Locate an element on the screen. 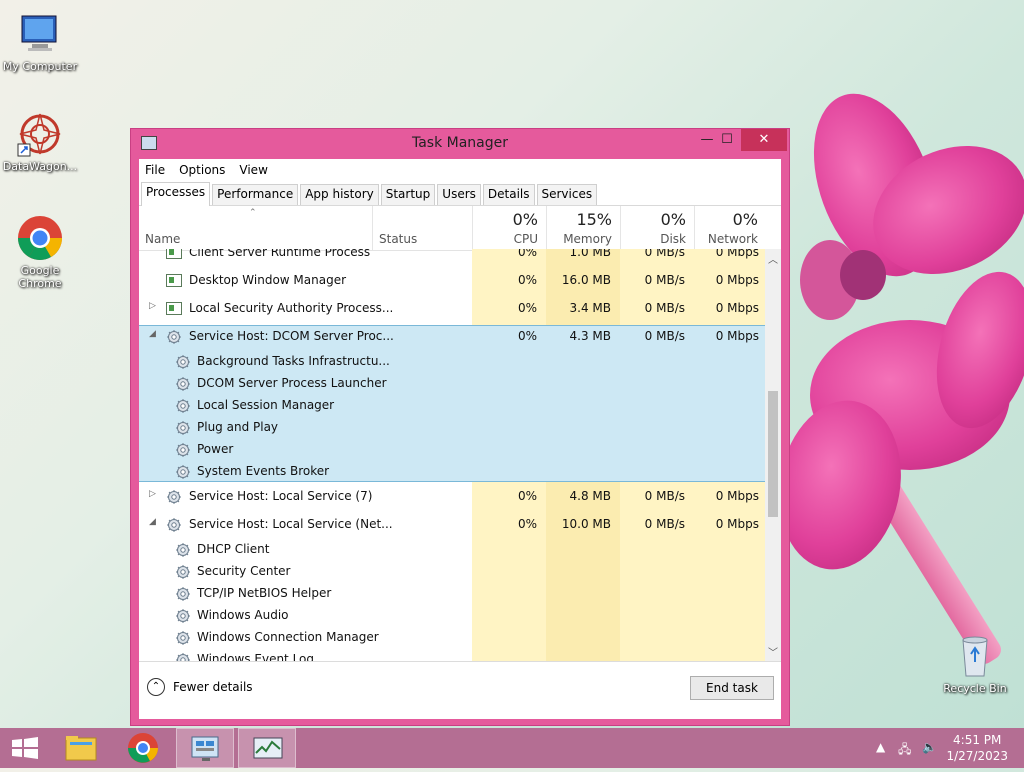 This screenshot has width=1024, height=772. taskbar-task-manager is located at coordinates (267, 748).